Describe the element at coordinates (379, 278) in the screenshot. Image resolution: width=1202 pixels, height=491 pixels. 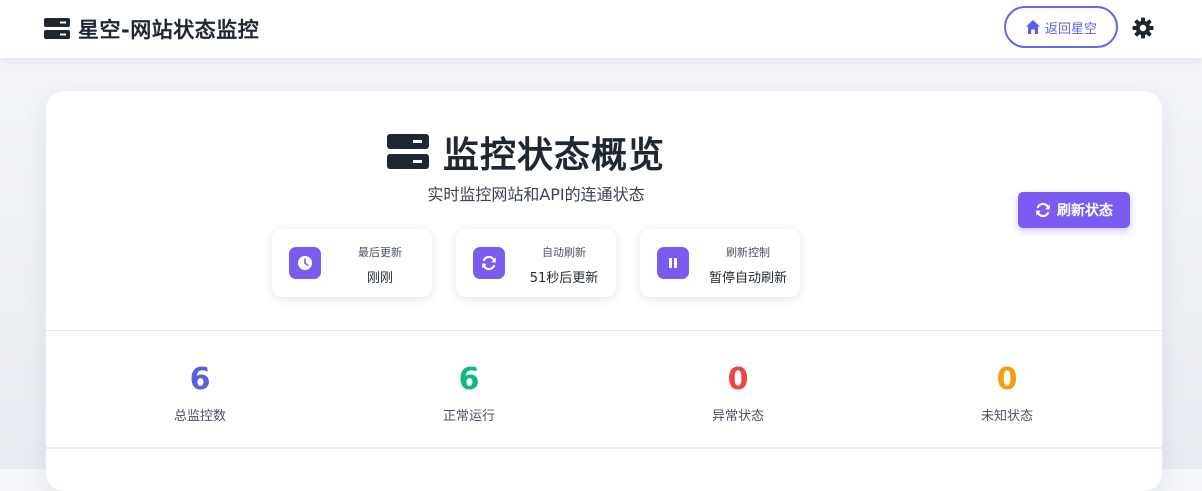
I see `info-value: 刚刚` at that location.